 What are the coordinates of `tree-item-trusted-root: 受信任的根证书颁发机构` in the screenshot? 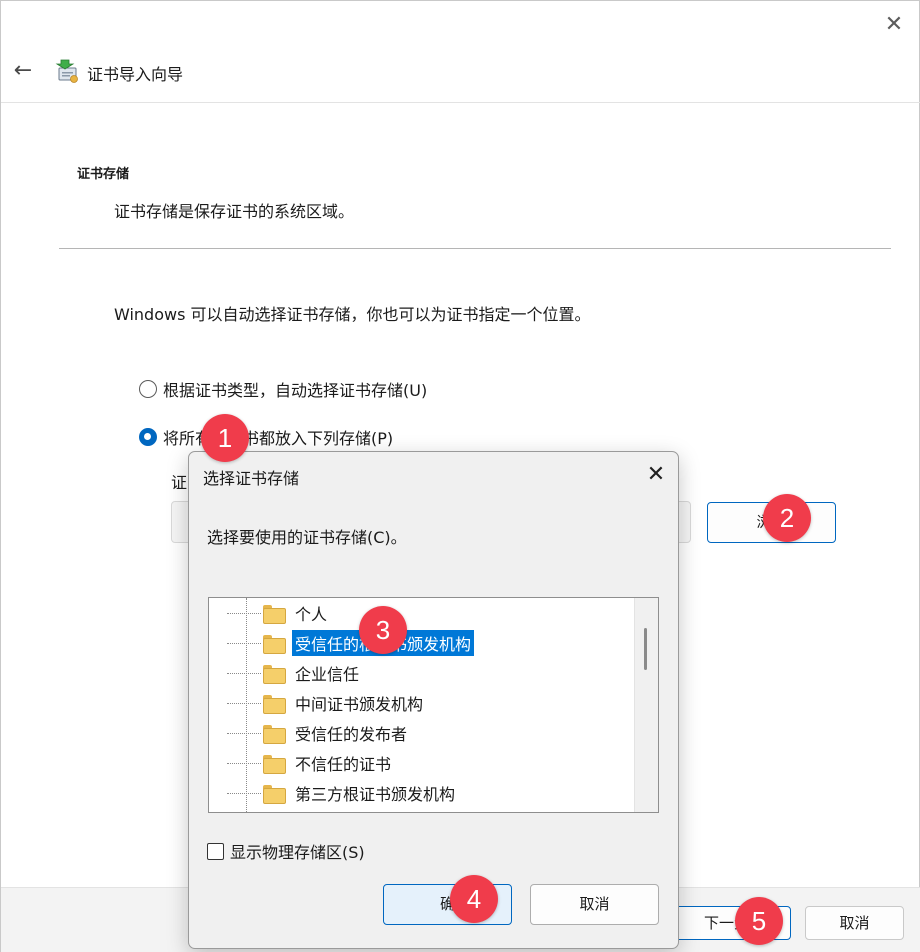 It's located at (342, 643).